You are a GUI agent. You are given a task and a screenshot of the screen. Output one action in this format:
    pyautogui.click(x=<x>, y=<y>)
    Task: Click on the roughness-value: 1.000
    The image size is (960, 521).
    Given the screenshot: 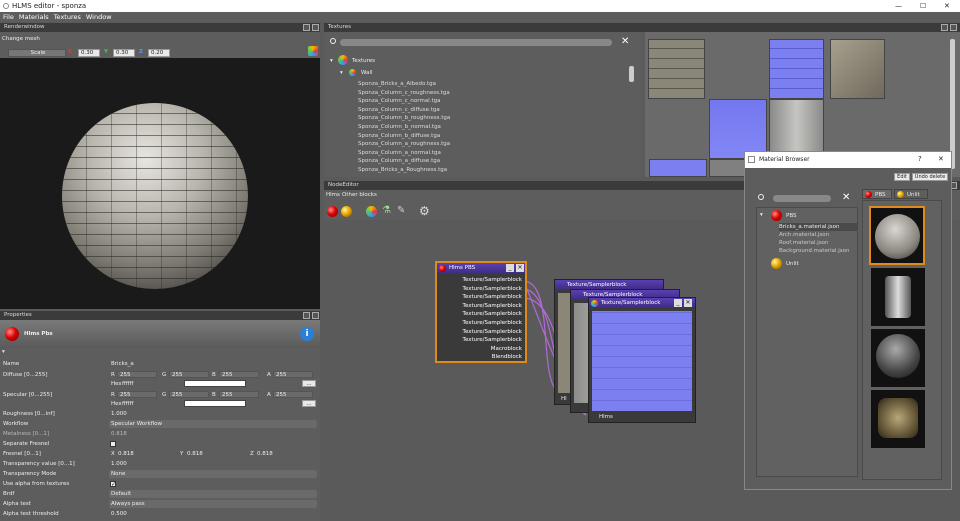 What is the action you would take?
    pyautogui.click(x=119, y=414)
    